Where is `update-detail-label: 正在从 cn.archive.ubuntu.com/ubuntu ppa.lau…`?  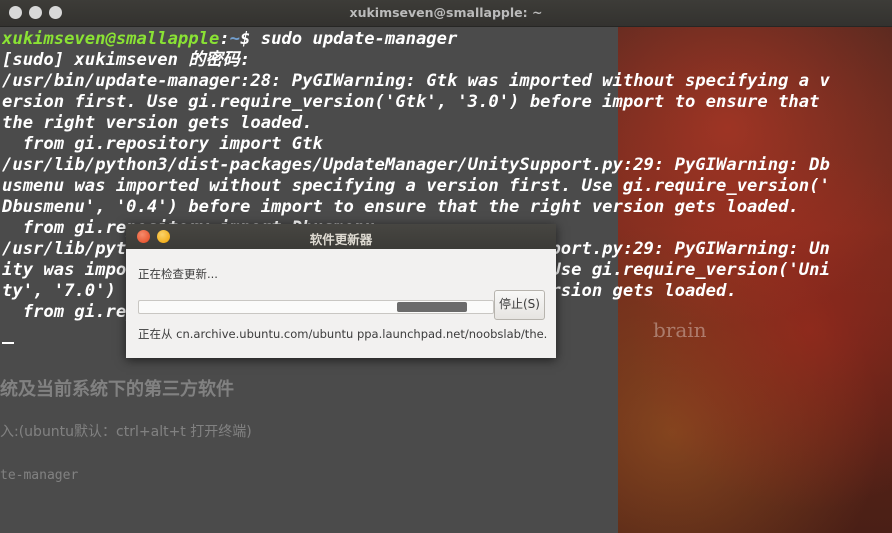 update-detail-label: 正在从 cn.archive.ubuntu.com/ubuntu ppa.lau… is located at coordinates (343, 334).